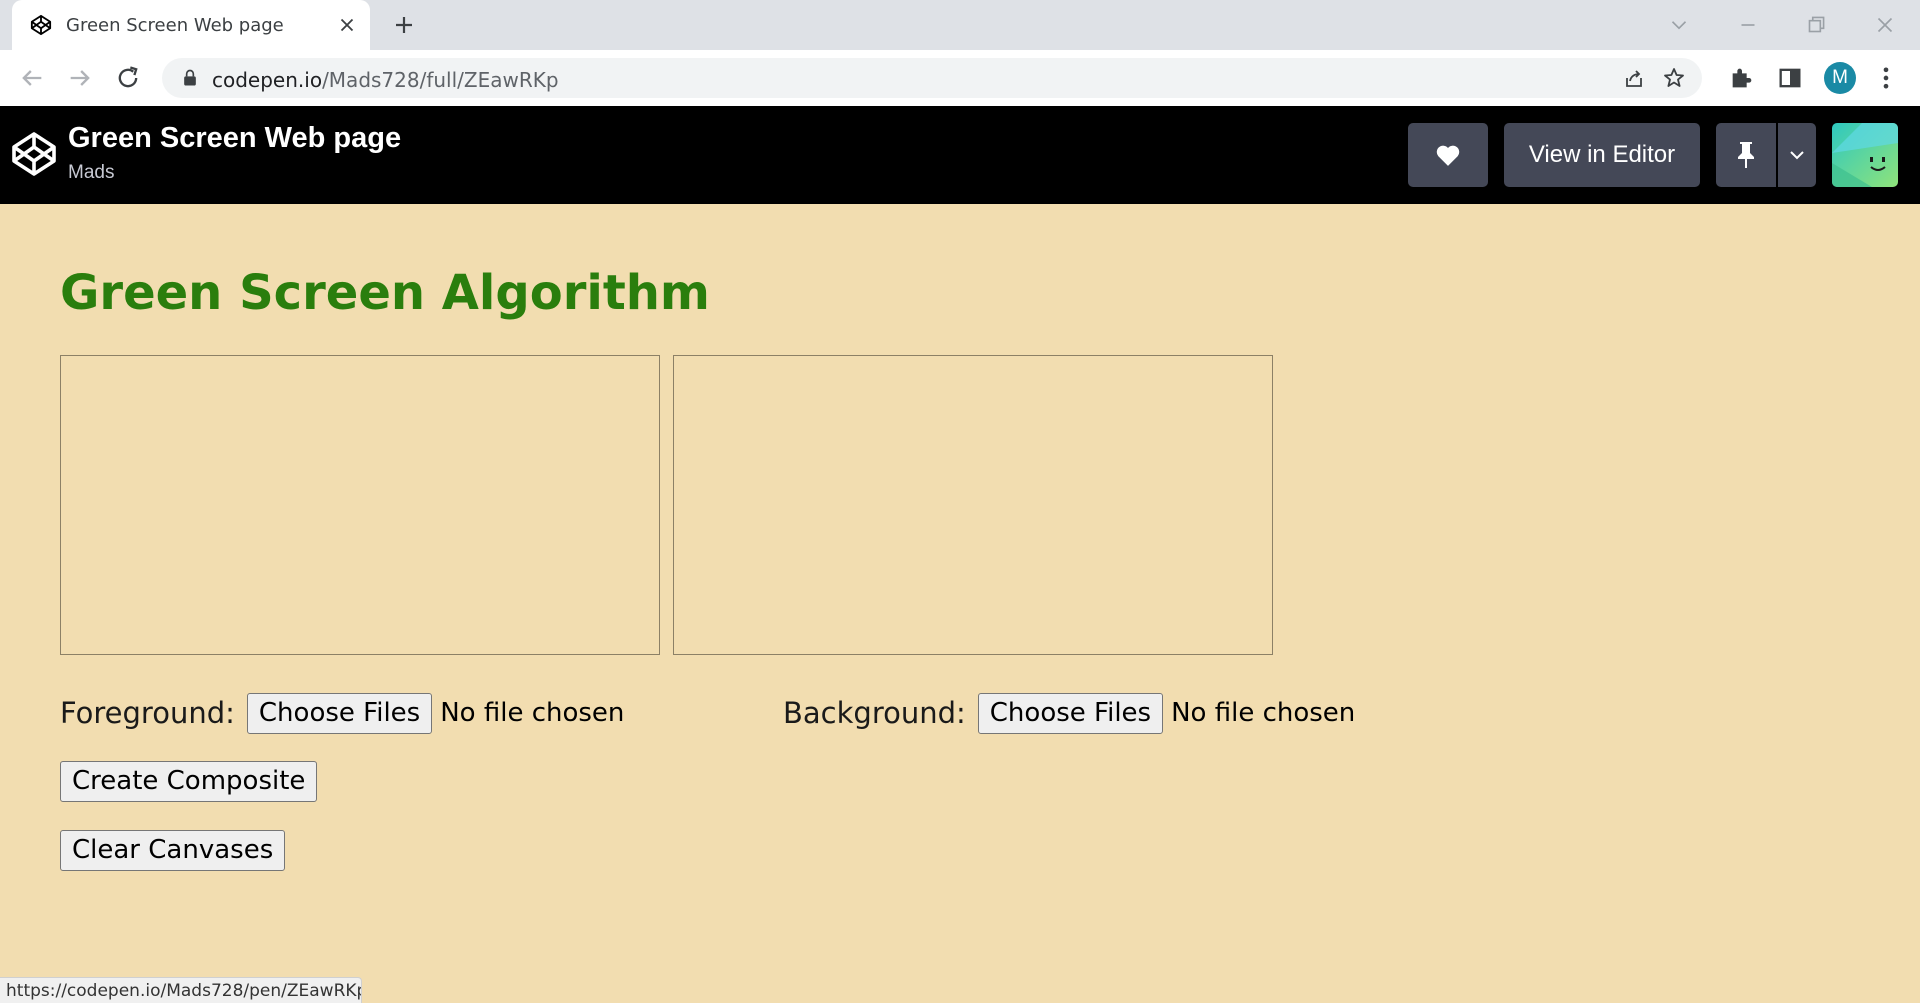  Describe the element at coordinates (80, 78) in the screenshot. I see `forward-arrow-icon` at that location.